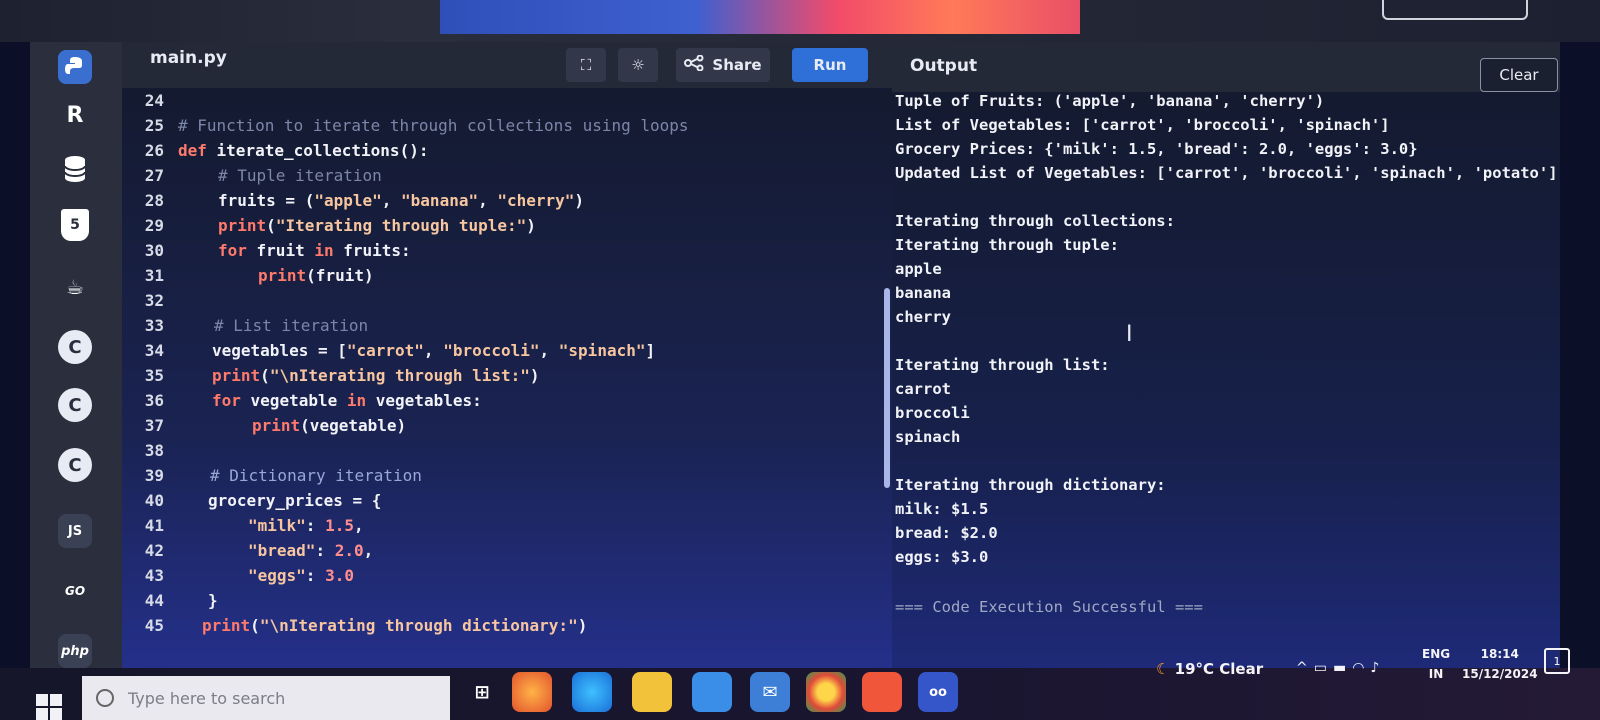 The image size is (1600, 720). What do you see at coordinates (938, 692) in the screenshot?
I see `app-icon: oo` at bounding box center [938, 692].